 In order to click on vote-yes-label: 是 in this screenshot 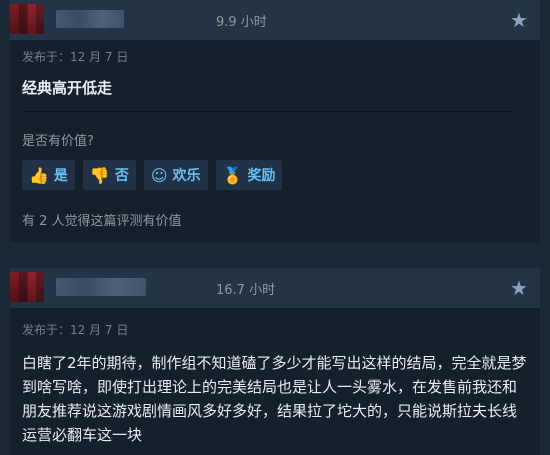, I will do `click(60, 176)`.